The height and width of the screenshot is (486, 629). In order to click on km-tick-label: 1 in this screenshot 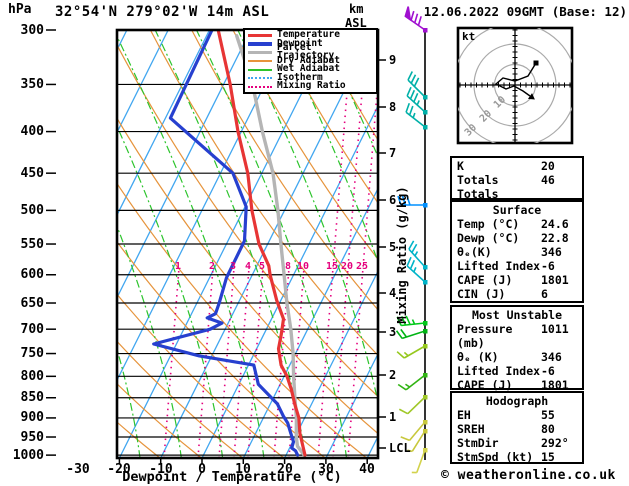, I will do `click(393, 417)`.